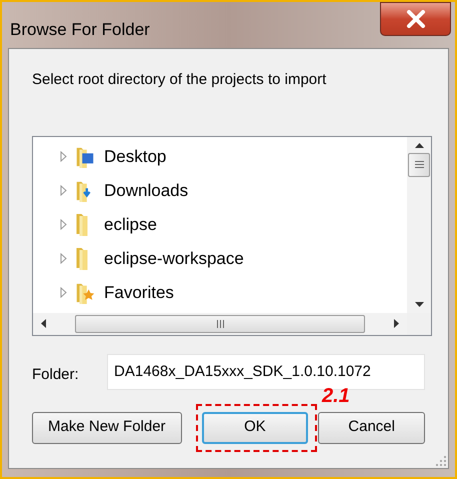 Image resolution: width=457 pixels, height=479 pixels. I want to click on tree-item: Favorites, so click(139, 293).